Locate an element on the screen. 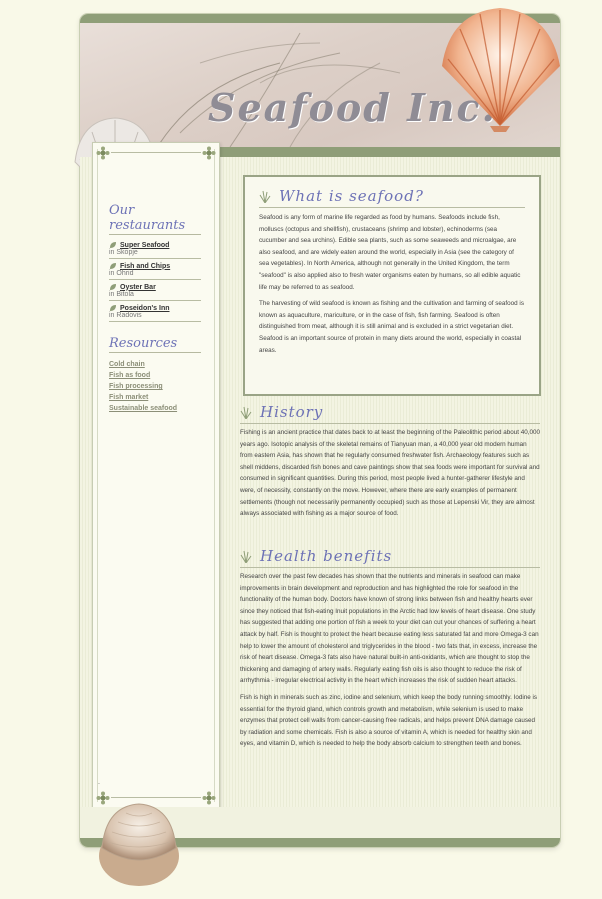  section-title: What is seafood? is located at coordinates (351, 196).